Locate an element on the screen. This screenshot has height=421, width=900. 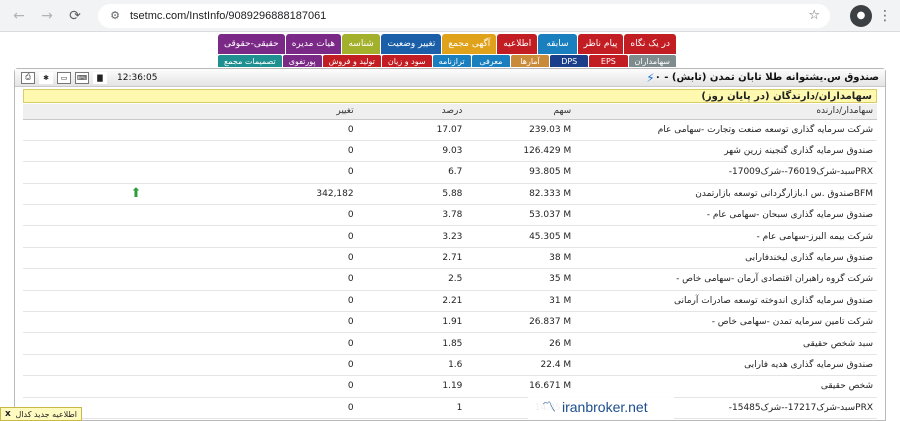
table-row: 0 1.85 26 M سبد شخص حقیقی is located at coordinates (450, 343).